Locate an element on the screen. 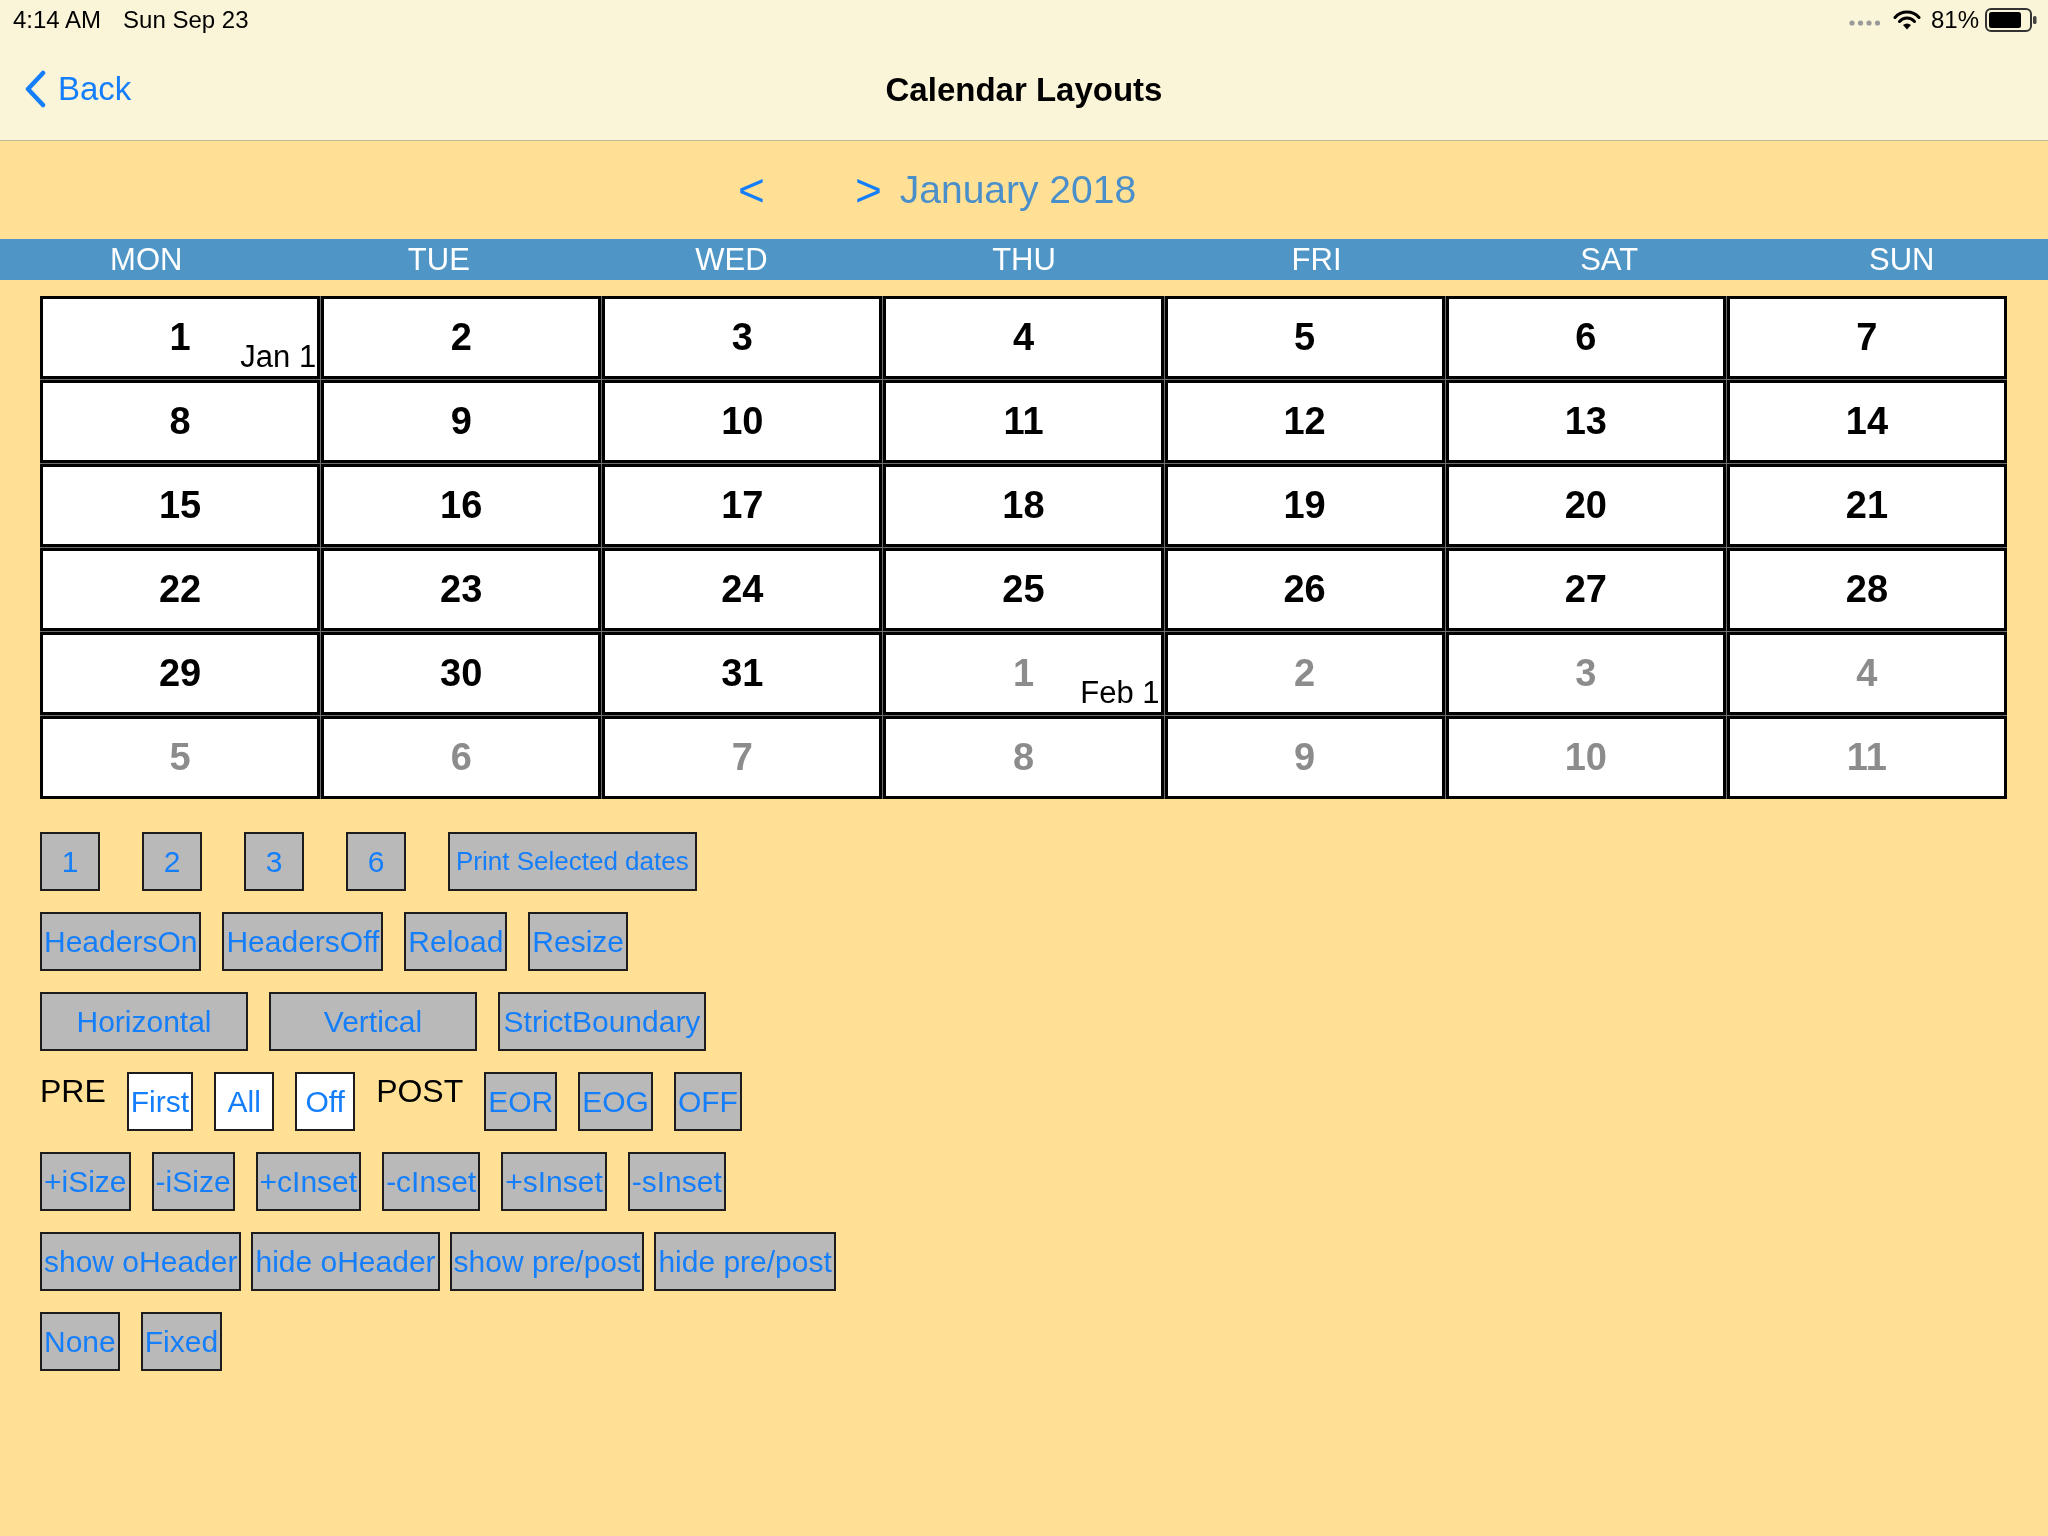 The image size is (2048, 1536). battery-icon is located at coordinates (2011, 20).